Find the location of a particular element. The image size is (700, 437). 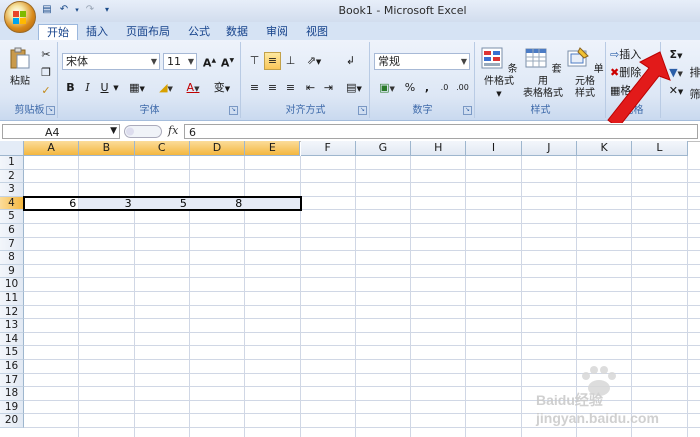

row-header-6: 6 is located at coordinates (12, 231).